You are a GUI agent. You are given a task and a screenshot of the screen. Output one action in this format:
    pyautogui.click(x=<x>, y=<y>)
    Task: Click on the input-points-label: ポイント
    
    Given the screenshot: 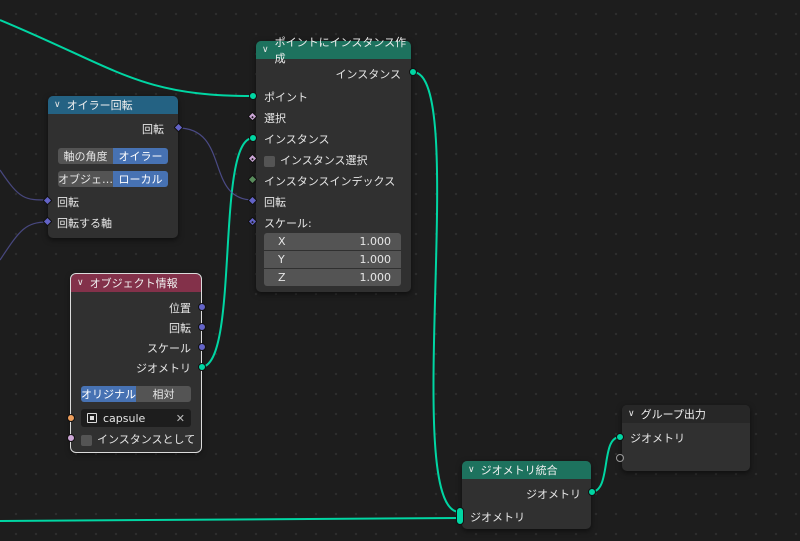 What is the action you would take?
    pyautogui.click(x=286, y=97)
    